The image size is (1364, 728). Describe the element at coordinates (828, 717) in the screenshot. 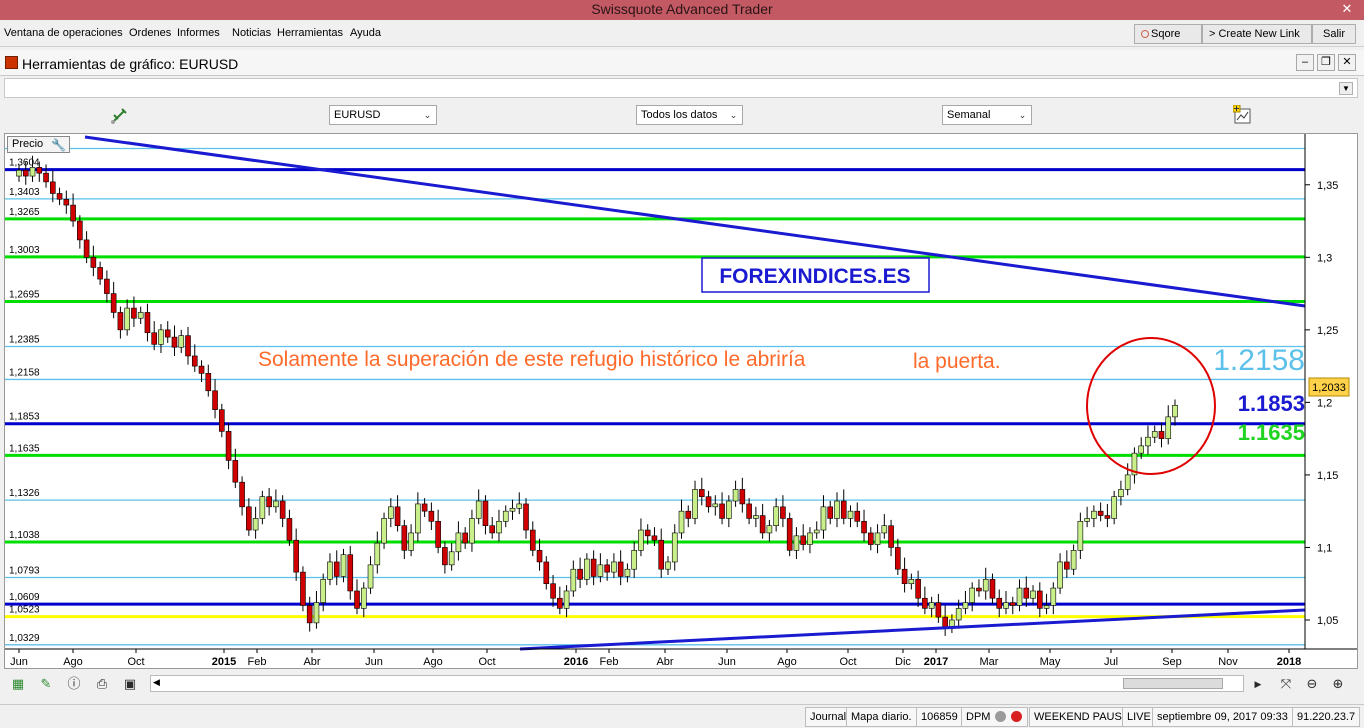

I see `journal-button: Journal` at that location.